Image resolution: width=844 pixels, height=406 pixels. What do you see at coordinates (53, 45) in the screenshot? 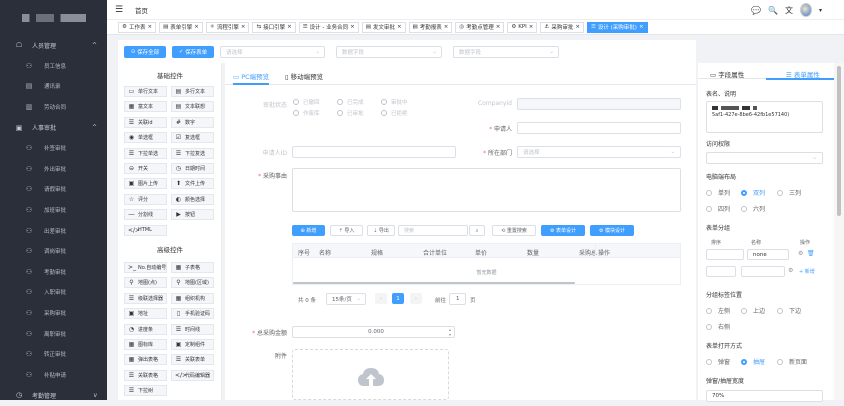
I see `sidebar-item: ☖ 人员管理 ^` at bounding box center [53, 45].